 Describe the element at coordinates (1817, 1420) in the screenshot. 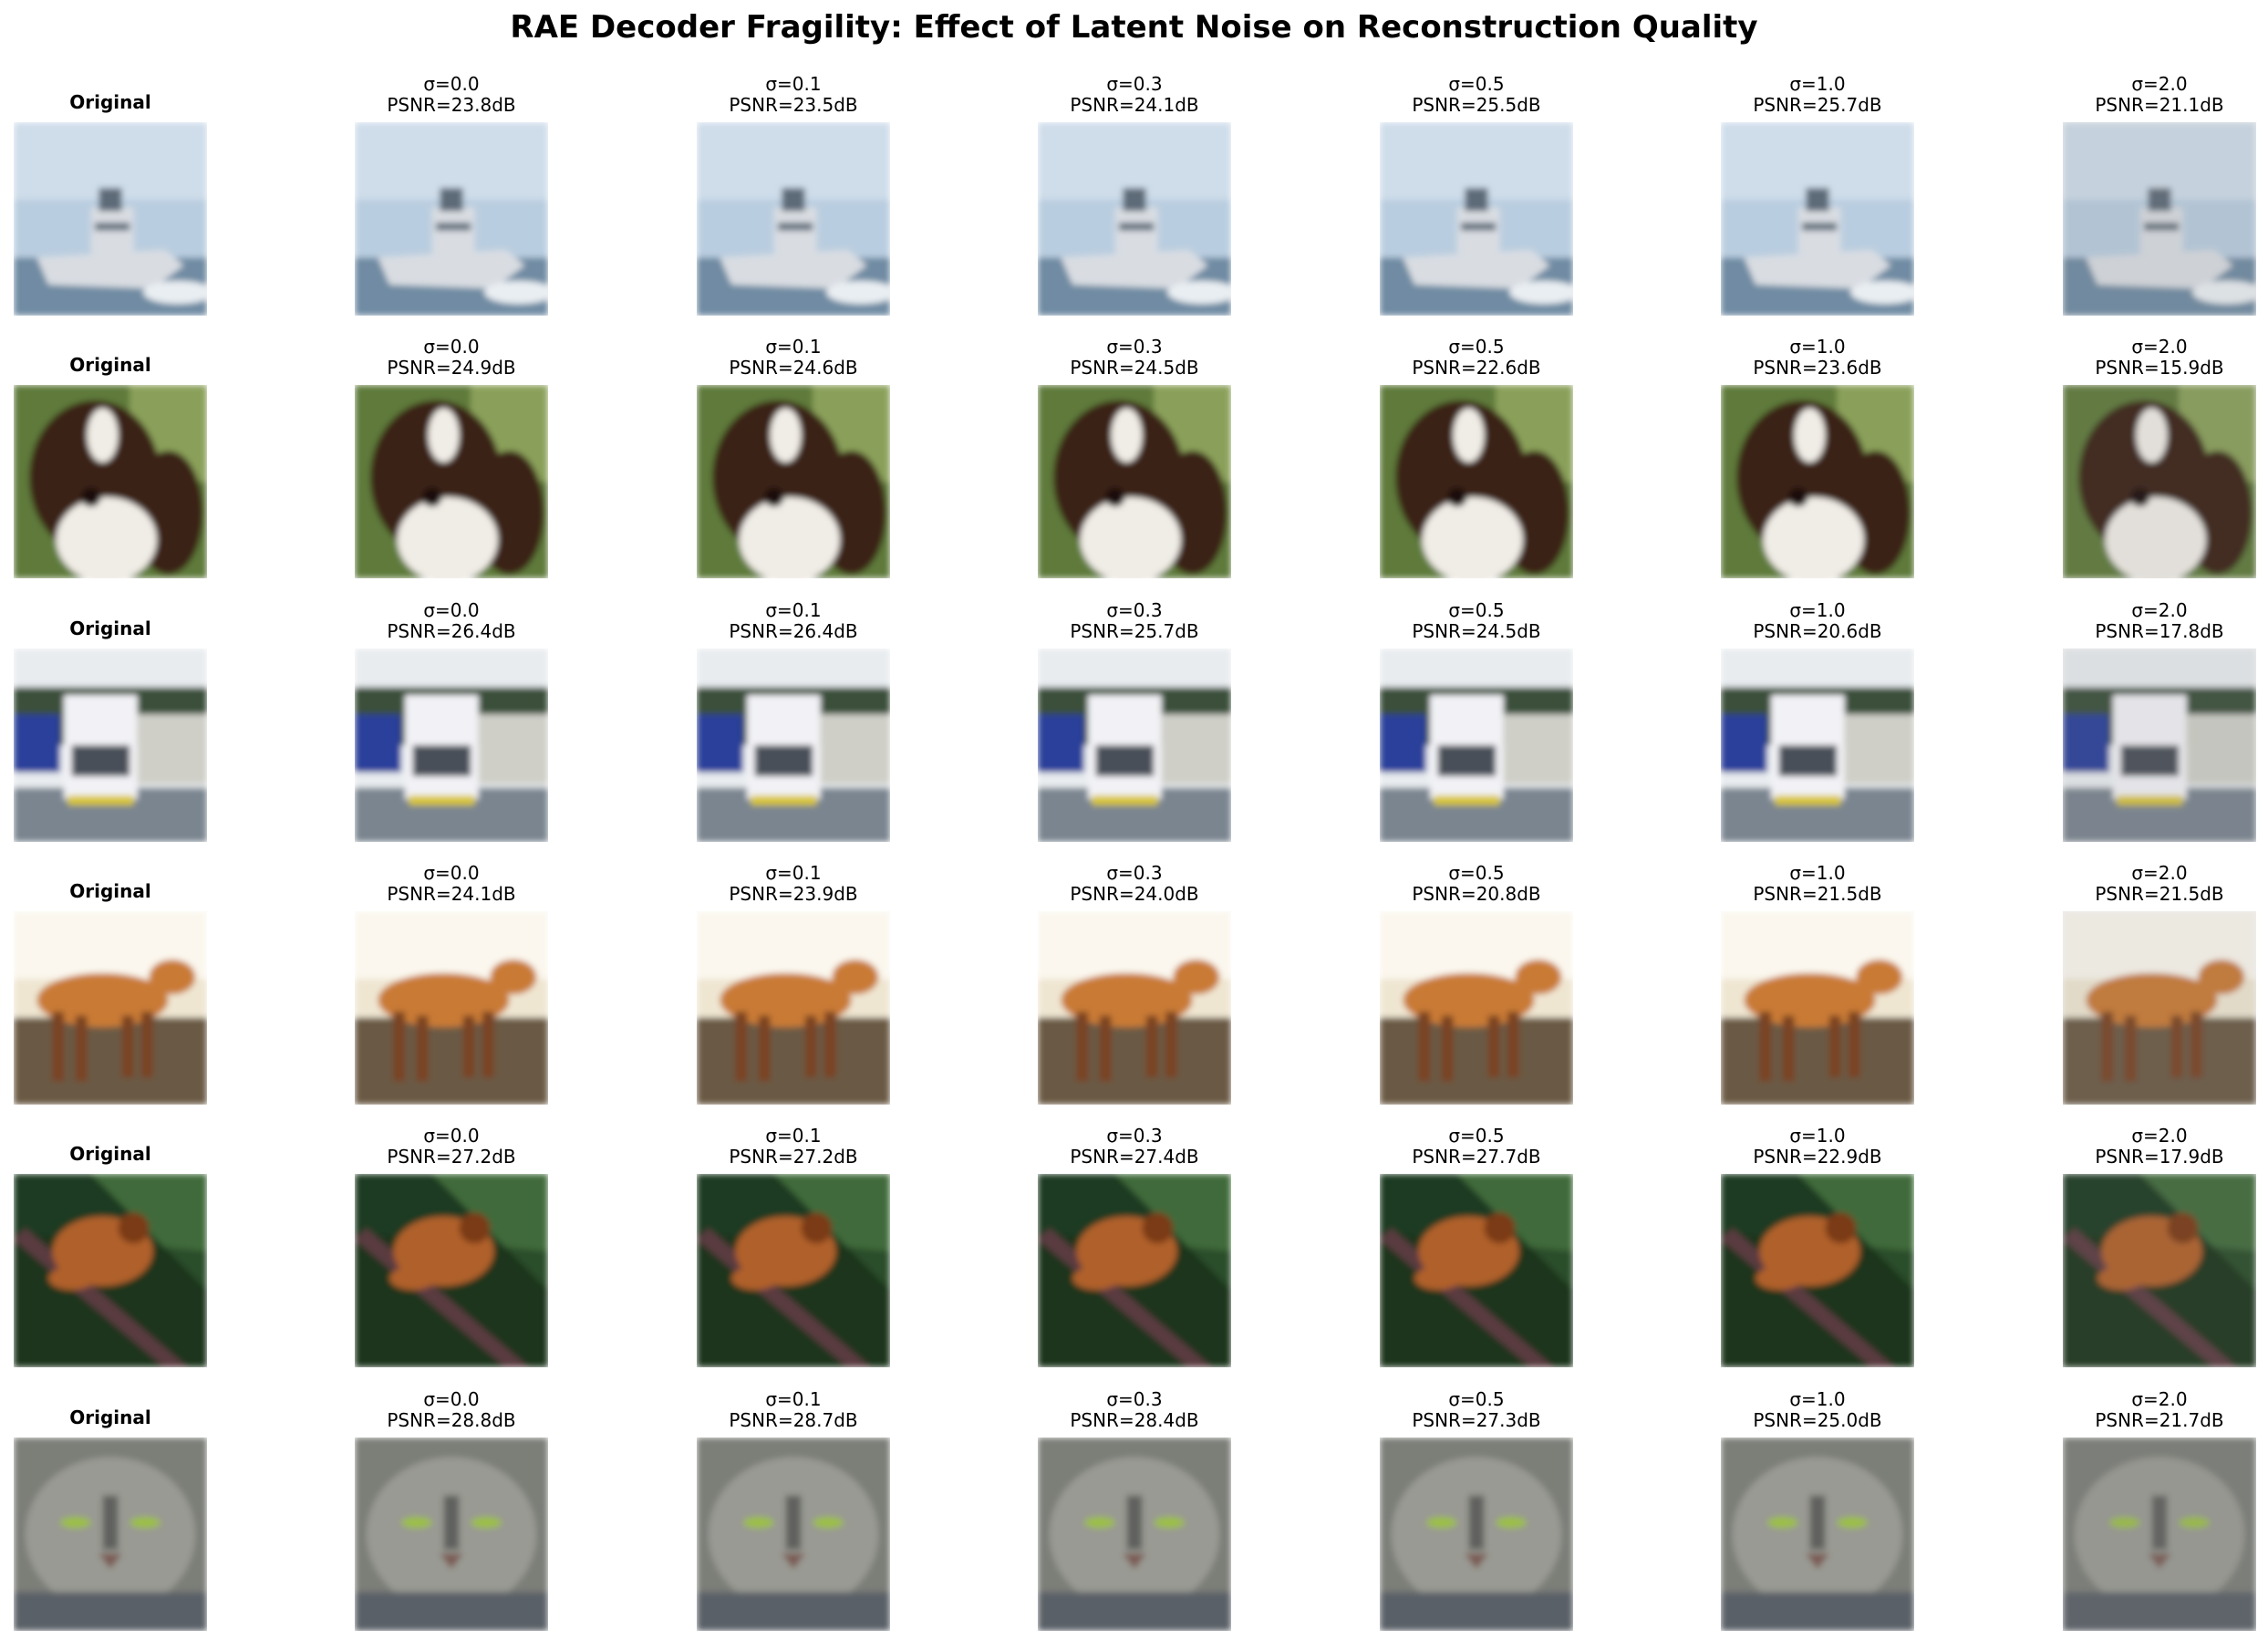

I see `psnr-label: PSNR=25.0dB` at that location.